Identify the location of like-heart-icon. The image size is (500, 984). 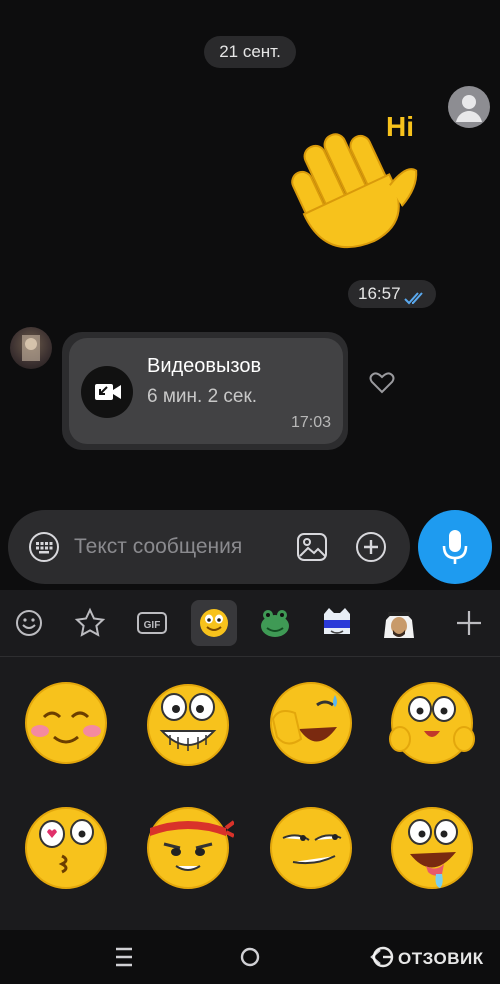
(382, 385).